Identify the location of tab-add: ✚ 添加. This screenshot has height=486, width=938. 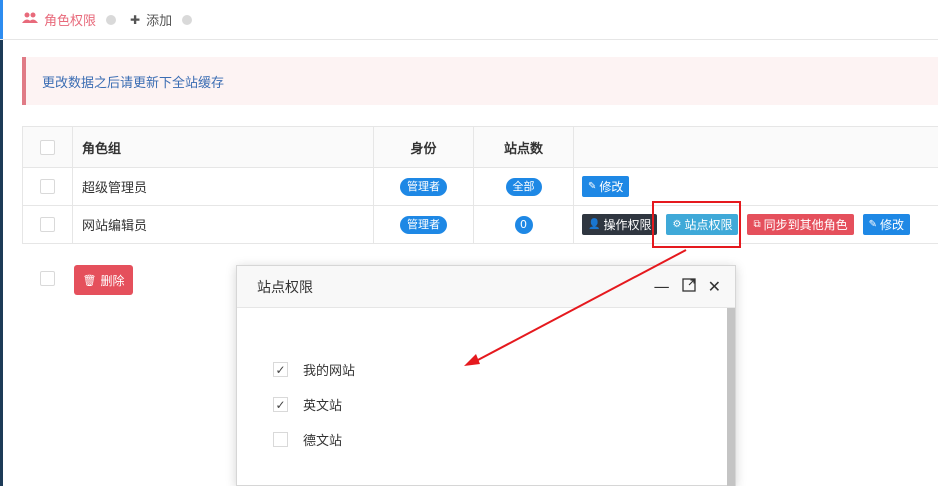
(161, 20).